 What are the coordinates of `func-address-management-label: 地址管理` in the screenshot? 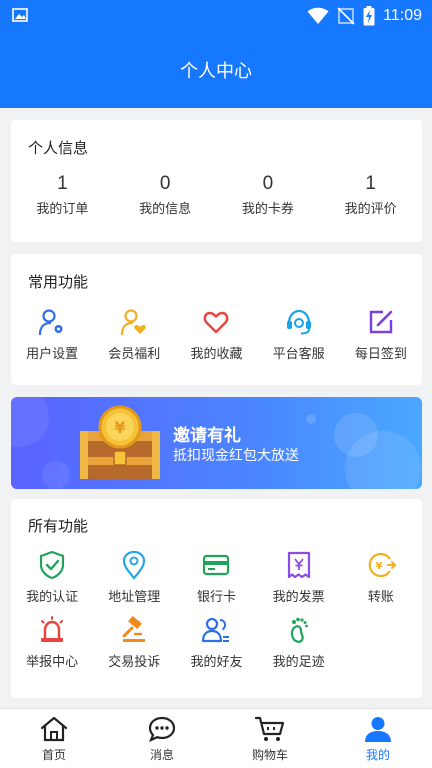 It's located at (134, 597).